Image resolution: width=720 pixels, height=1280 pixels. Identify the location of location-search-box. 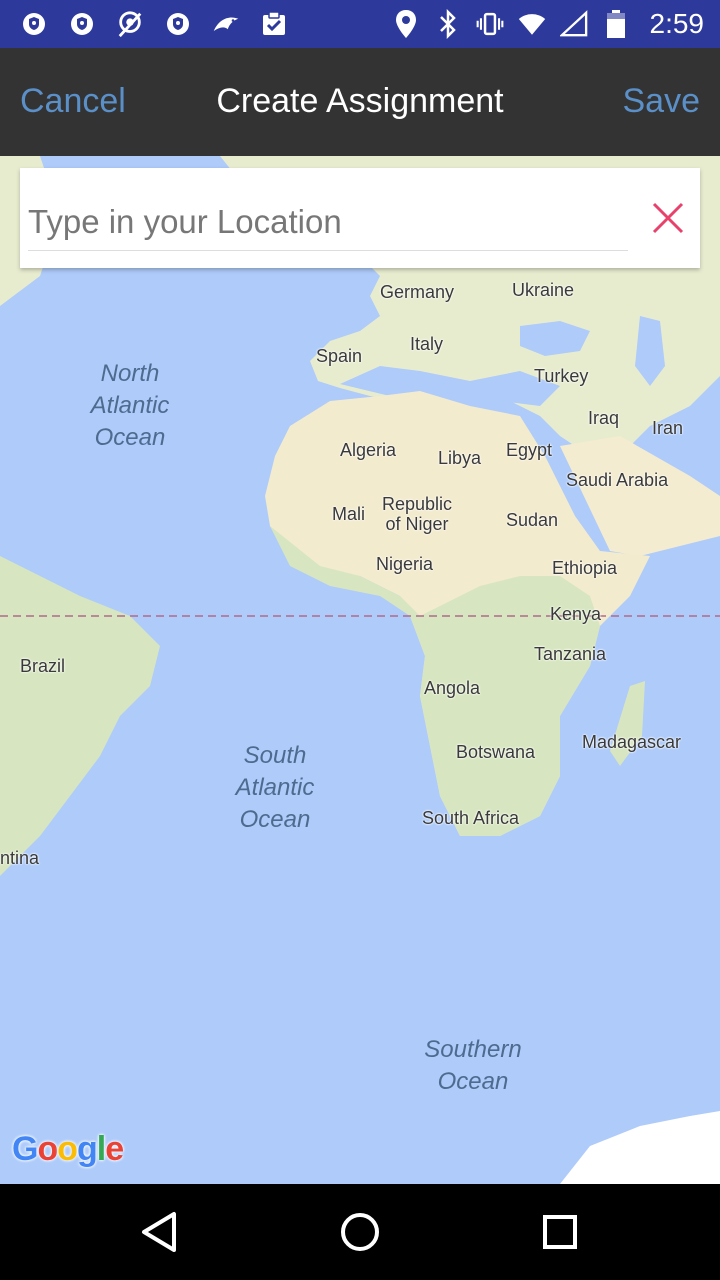
(360, 218).